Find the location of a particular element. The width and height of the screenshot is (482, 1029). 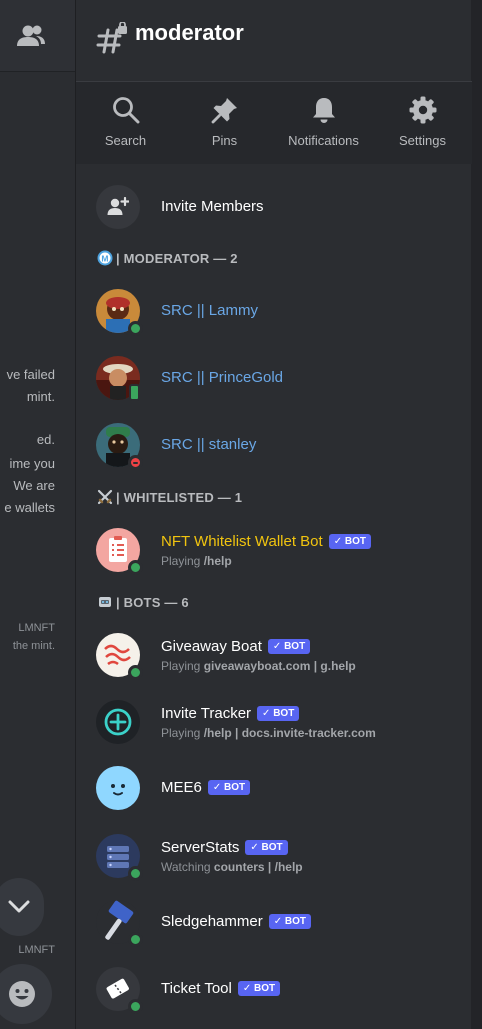

settings-button: Settings is located at coordinates (422, 123).